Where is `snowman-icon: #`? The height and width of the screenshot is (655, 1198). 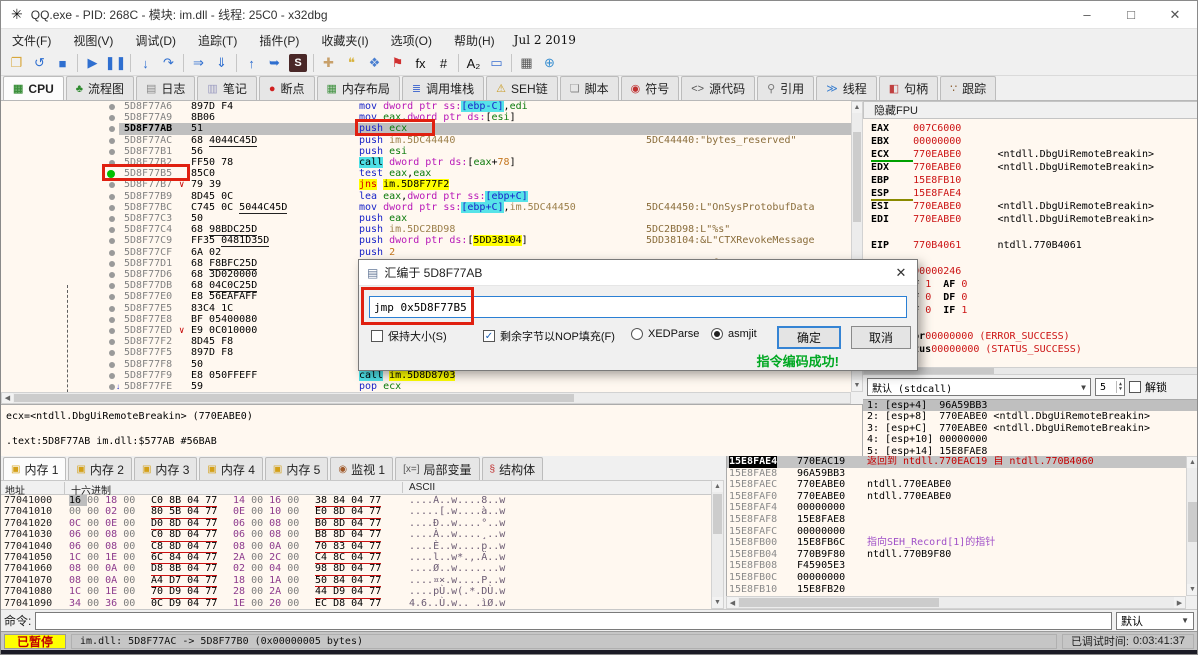 snowman-icon: # is located at coordinates (443, 63).